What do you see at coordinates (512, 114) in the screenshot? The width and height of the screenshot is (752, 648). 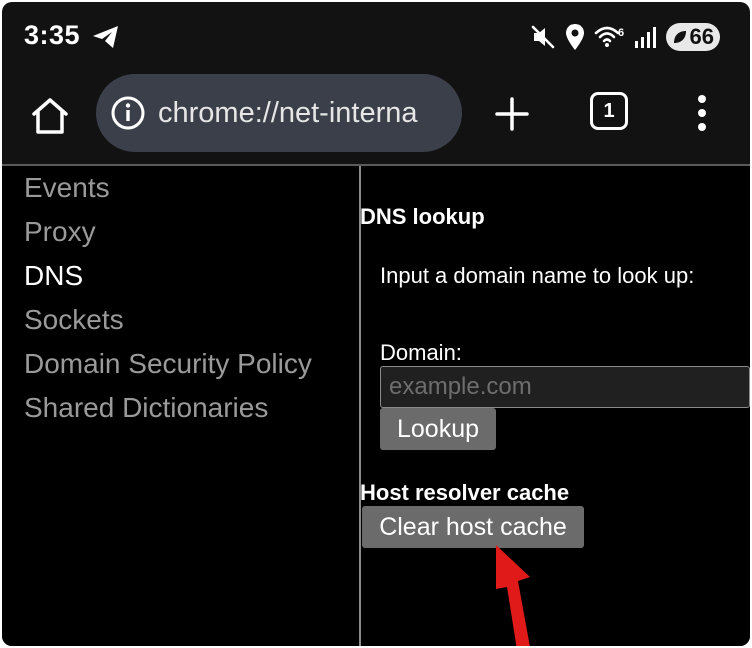 I see `plus-icon` at bounding box center [512, 114].